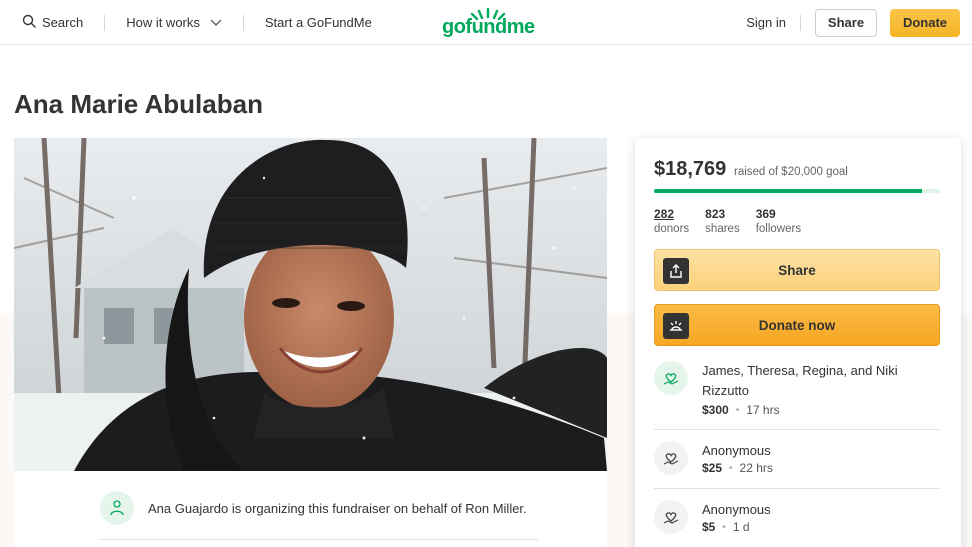  What do you see at coordinates (676, 326) in the screenshot?
I see `donate-sun-icon` at bounding box center [676, 326].